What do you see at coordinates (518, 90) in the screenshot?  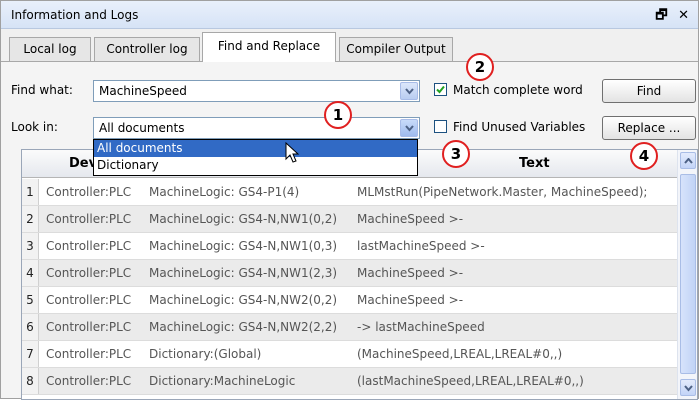 I see `match-complete-word-label: Match complete word` at bounding box center [518, 90].